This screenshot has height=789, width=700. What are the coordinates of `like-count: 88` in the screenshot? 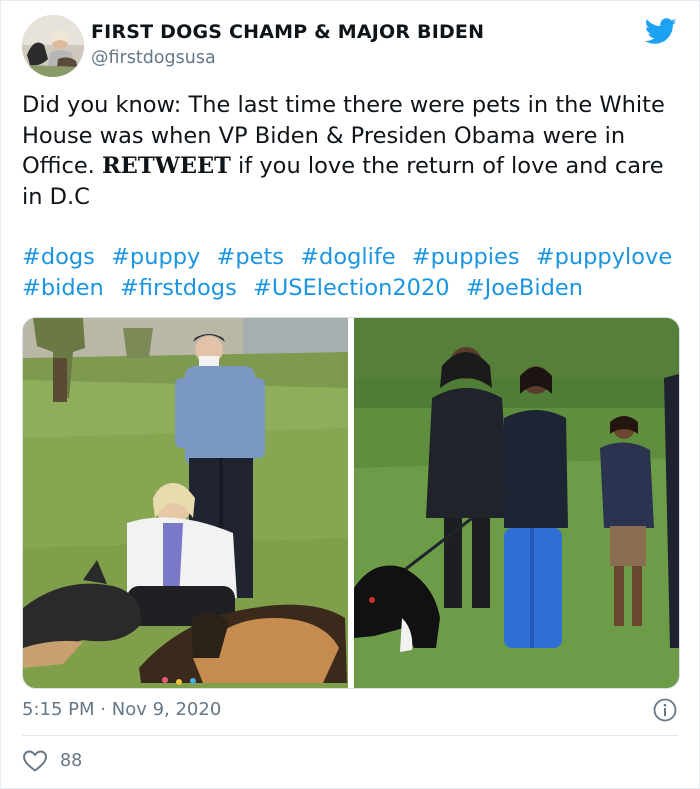 It's located at (71, 761).